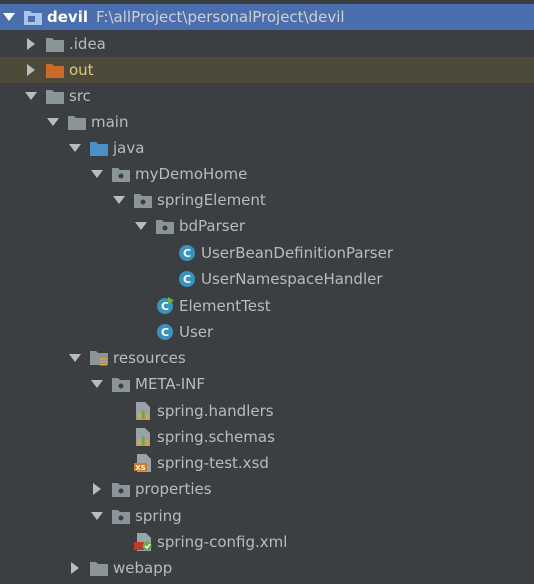 This screenshot has width=534, height=584. What do you see at coordinates (191, 174) in the screenshot?
I see `tree-label: myDemoHome` at bounding box center [191, 174].